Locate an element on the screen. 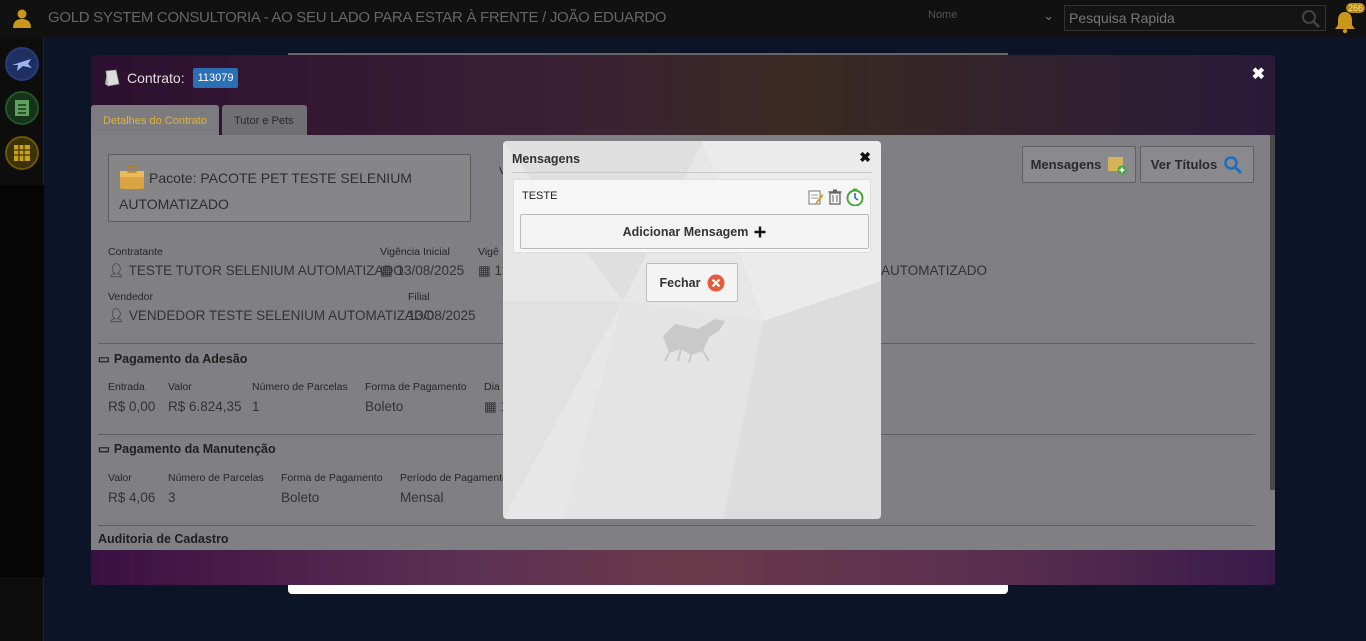 This screenshot has width=1366, height=641. left-rail is located at coordinates (22, 339).